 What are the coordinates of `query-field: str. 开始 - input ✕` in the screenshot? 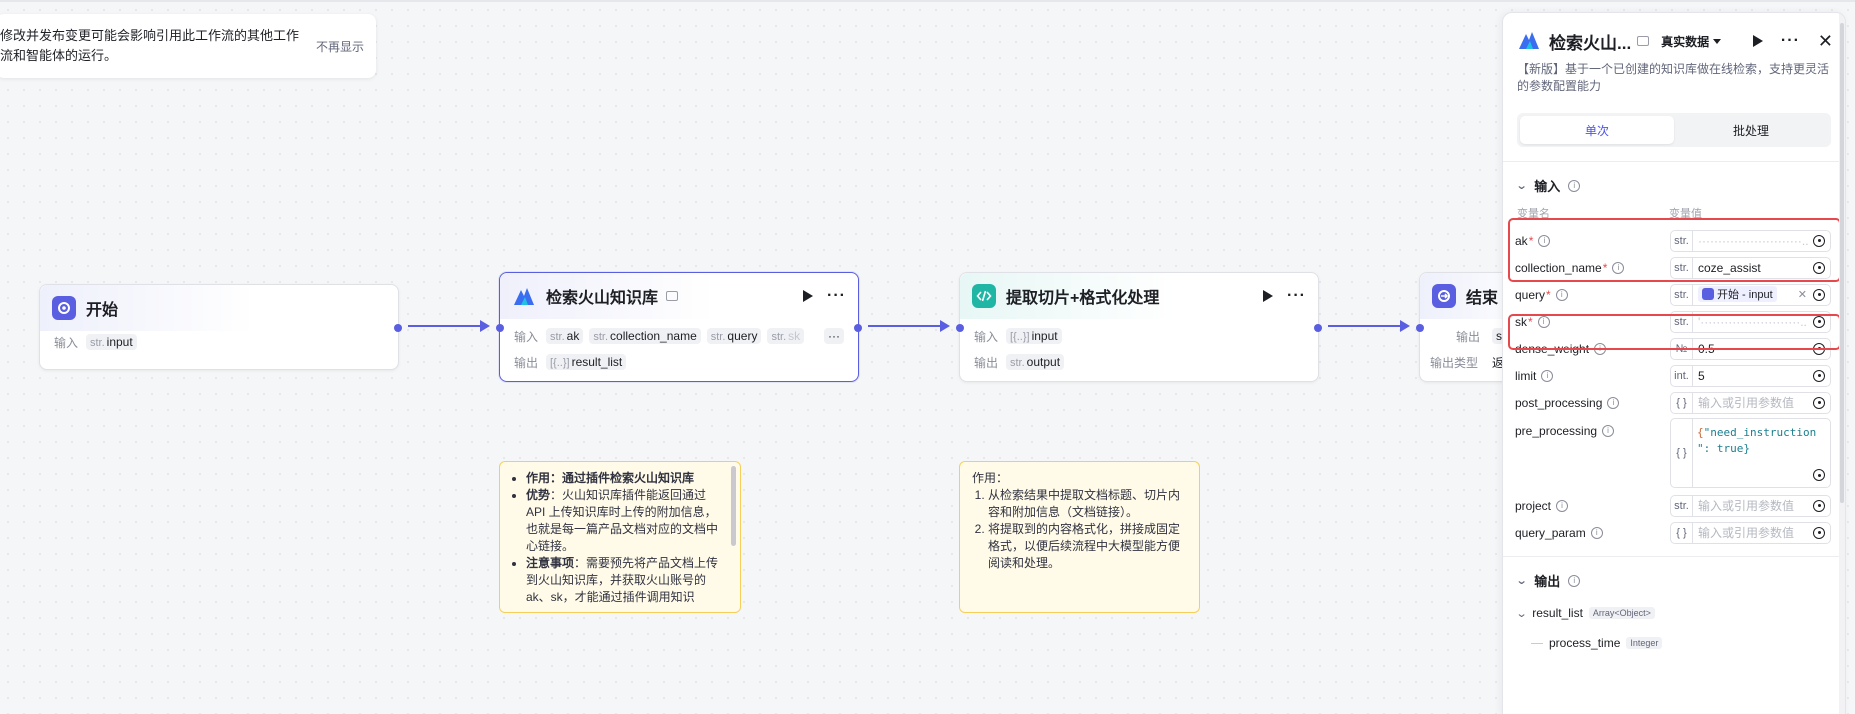 It's located at (1750, 294).